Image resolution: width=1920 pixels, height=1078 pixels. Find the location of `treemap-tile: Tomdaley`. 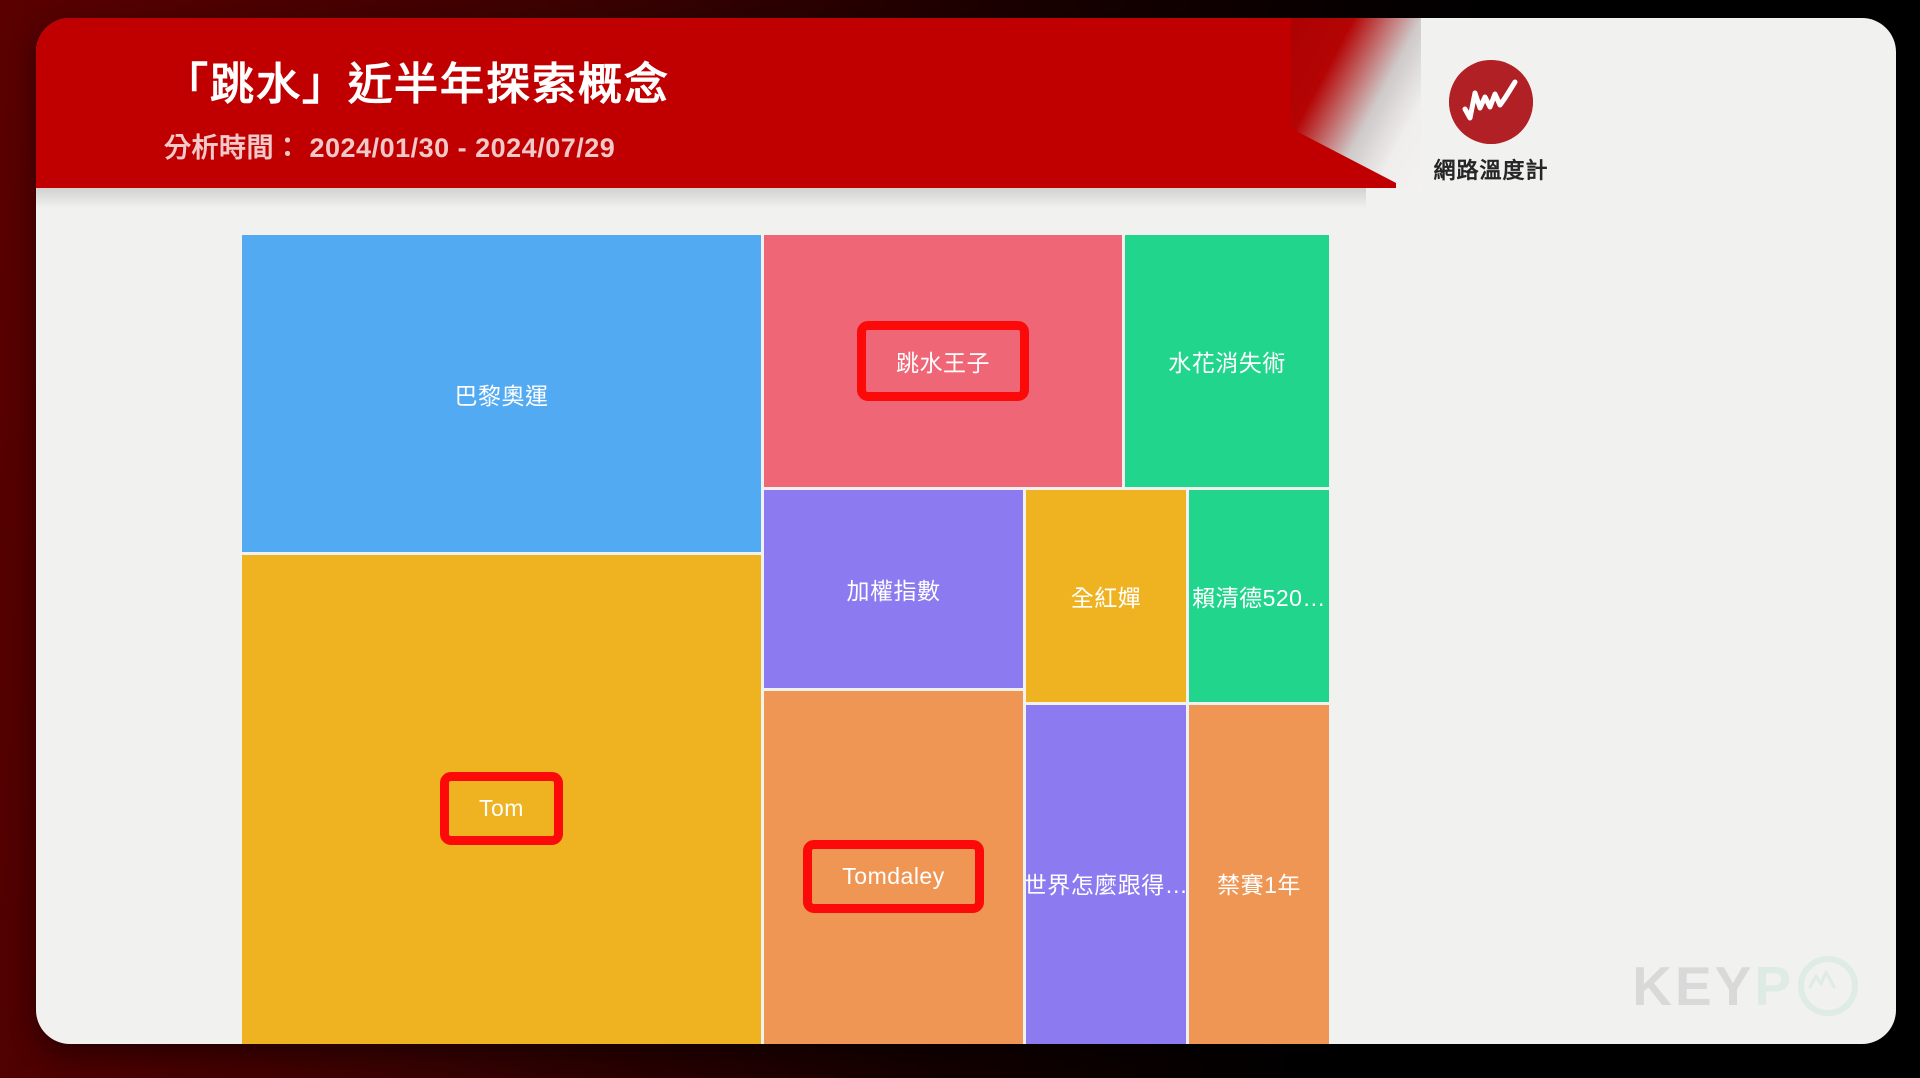

treemap-tile: Tomdaley is located at coordinates (893, 867).